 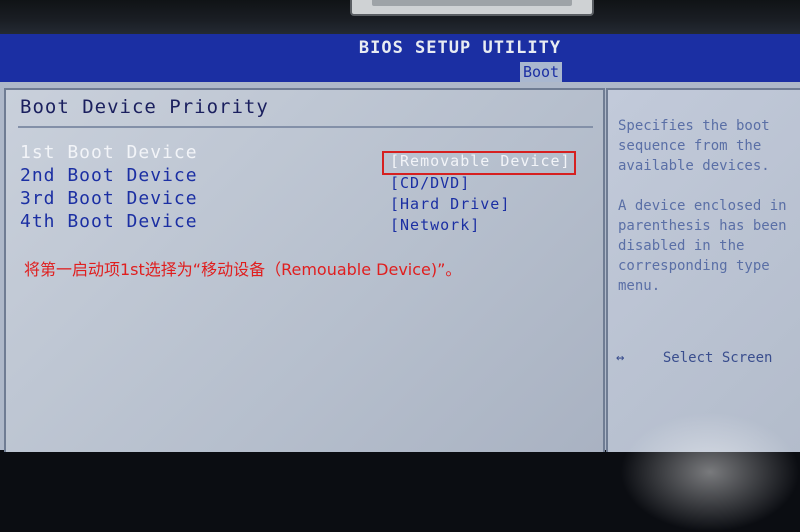 What do you see at coordinates (109, 152) in the screenshot?
I see `boot-device-1-label: 1st Boot Device` at bounding box center [109, 152].